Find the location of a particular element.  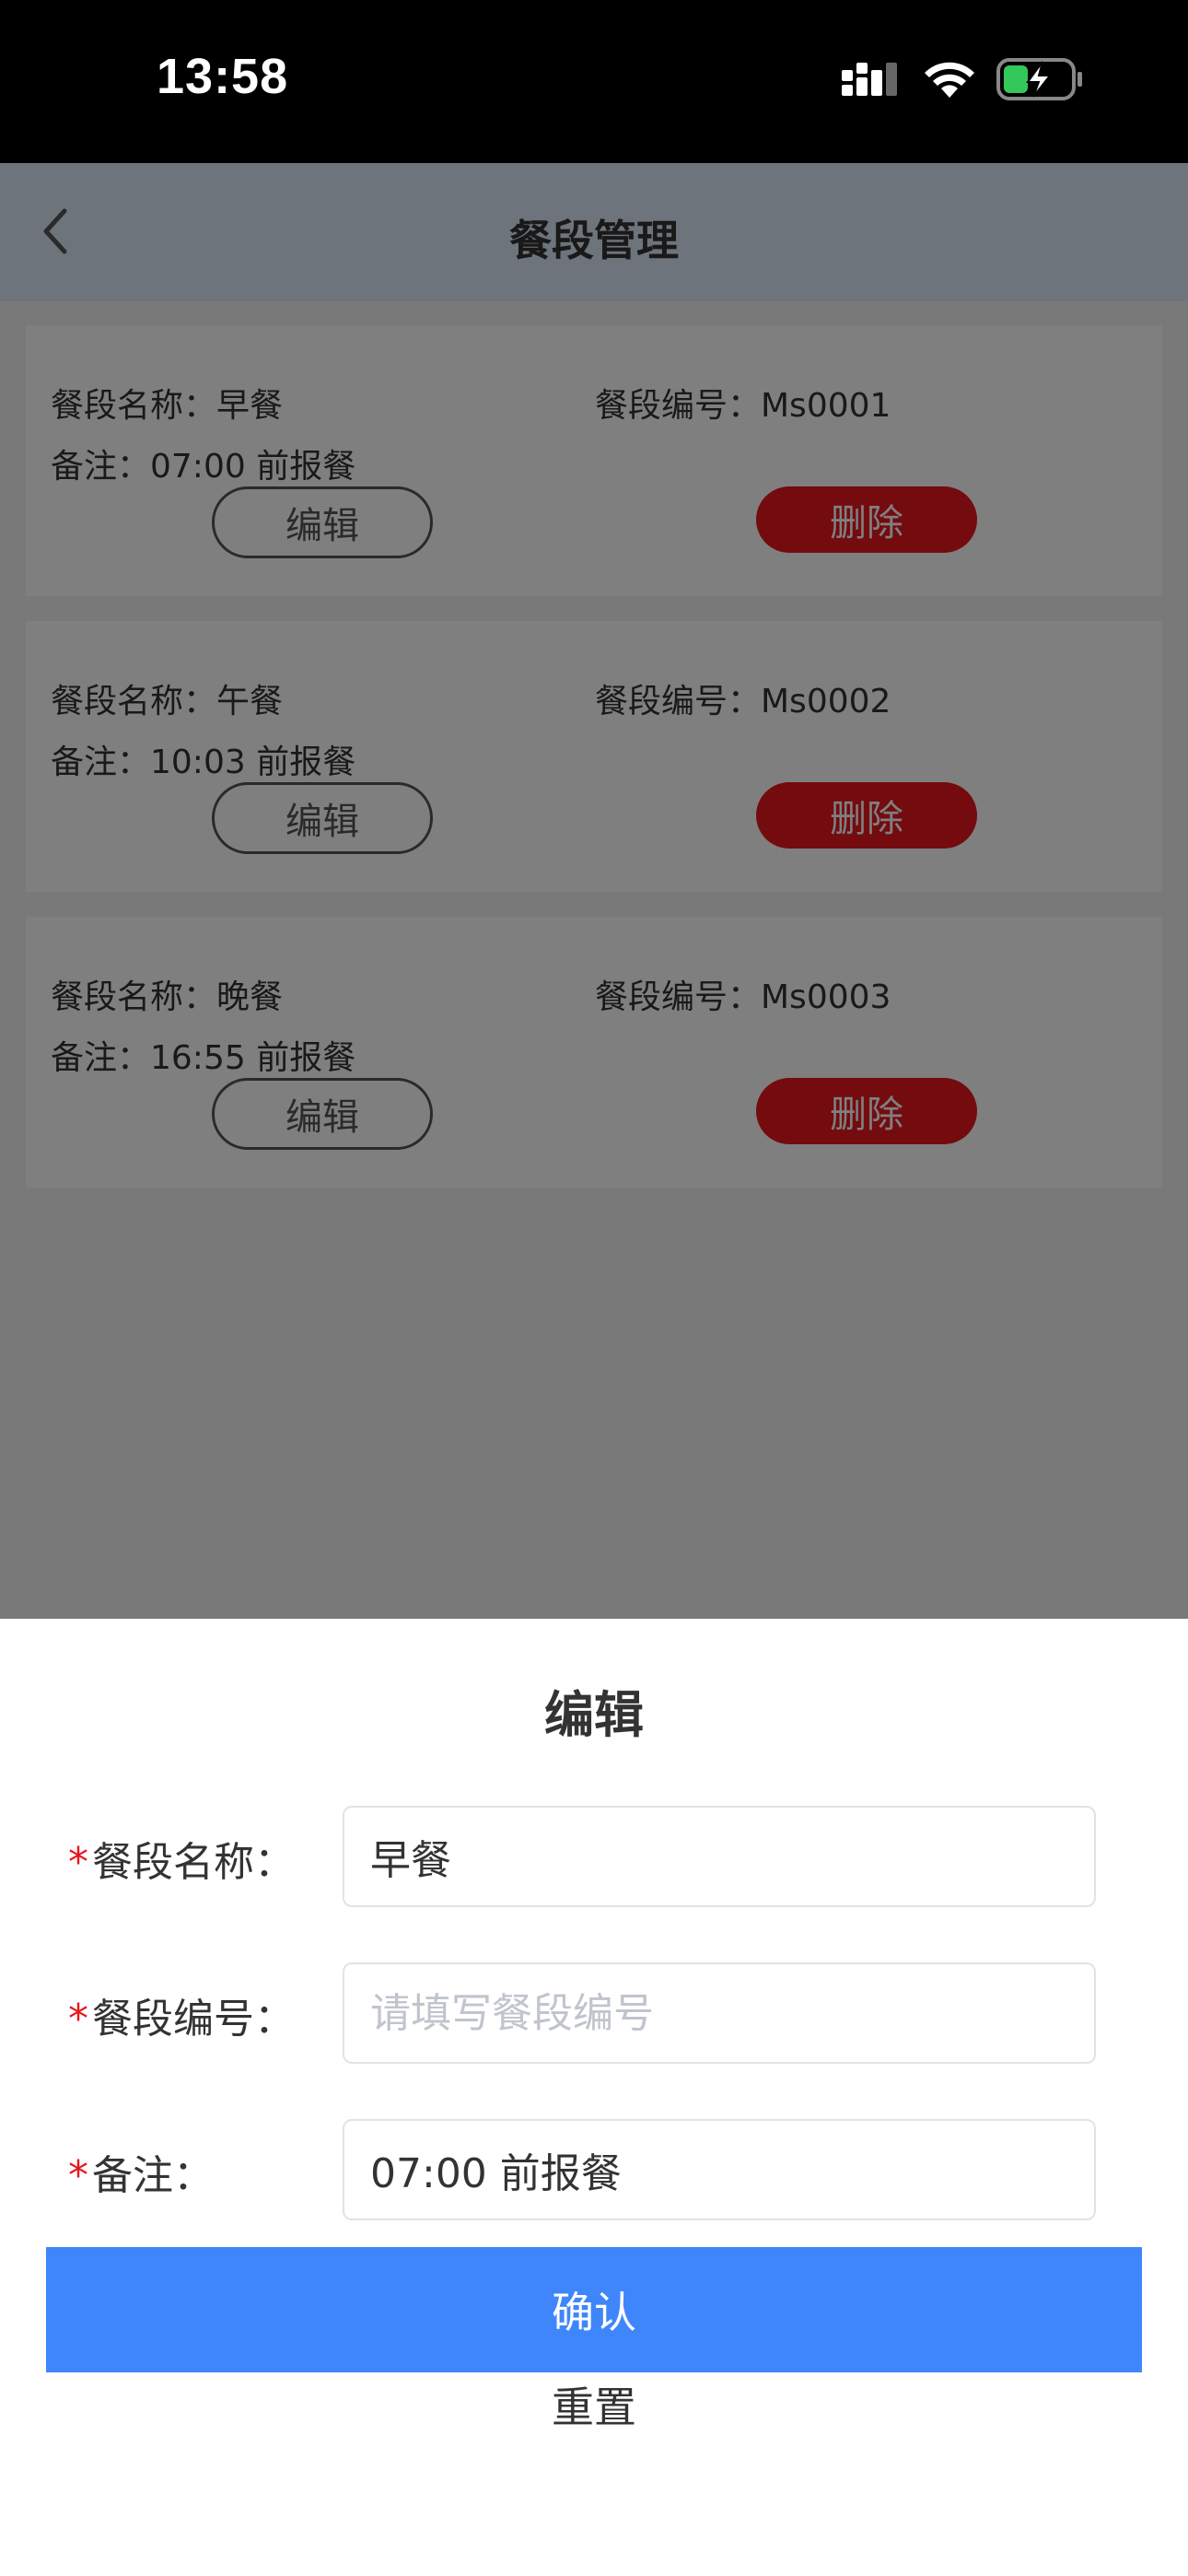

name-field-label: *餐段名称： is located at coordinates (181, 1858).